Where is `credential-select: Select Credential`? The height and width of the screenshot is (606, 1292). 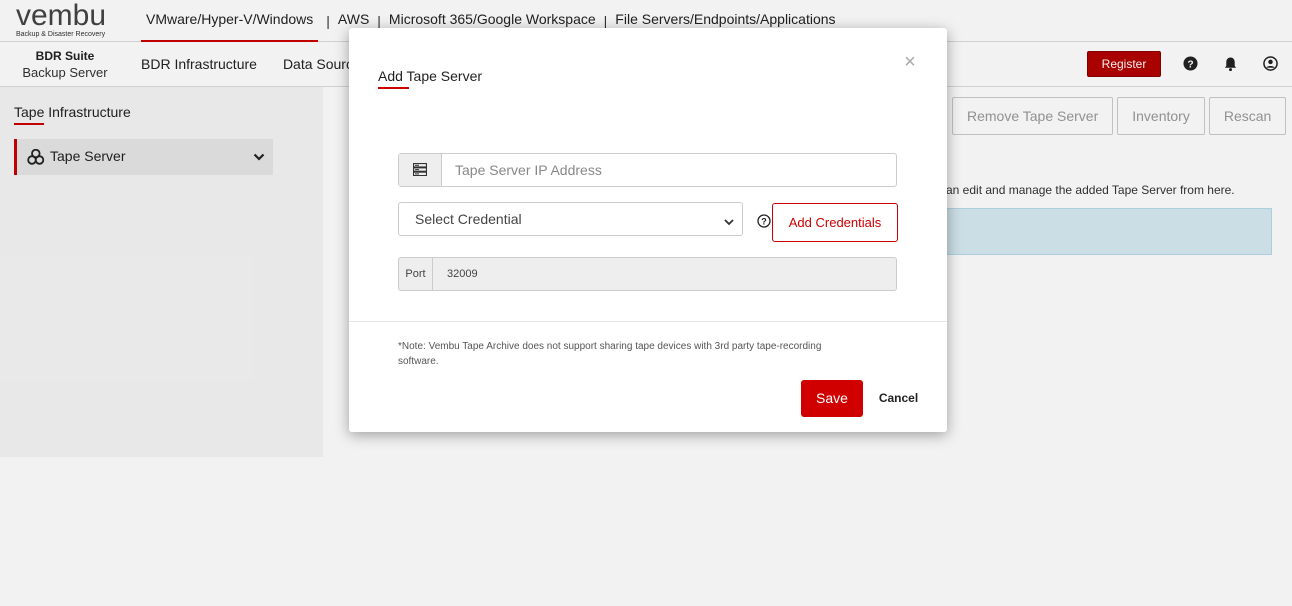 credential-select: Select Credential is located at coordinates (570, 219).